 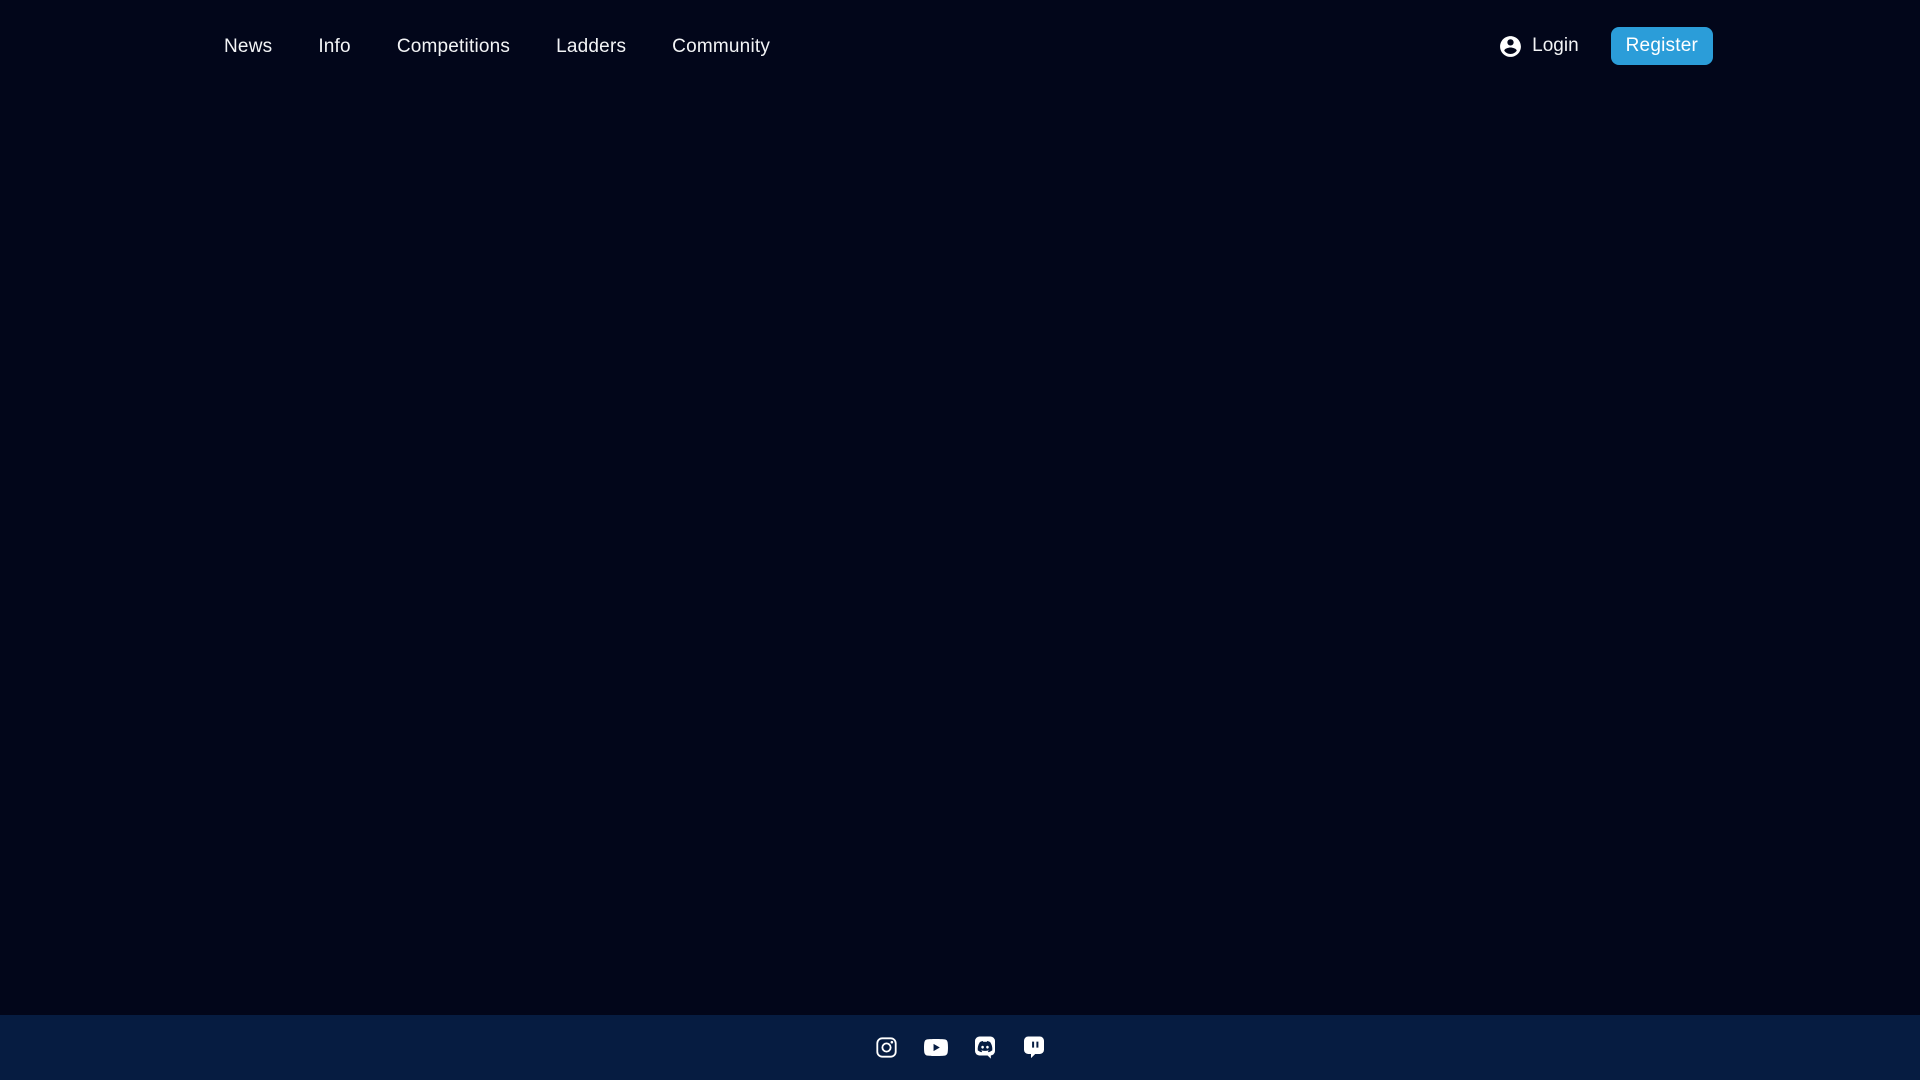 I want to click on social-link-twitch, so click(x=1034, y=1048).